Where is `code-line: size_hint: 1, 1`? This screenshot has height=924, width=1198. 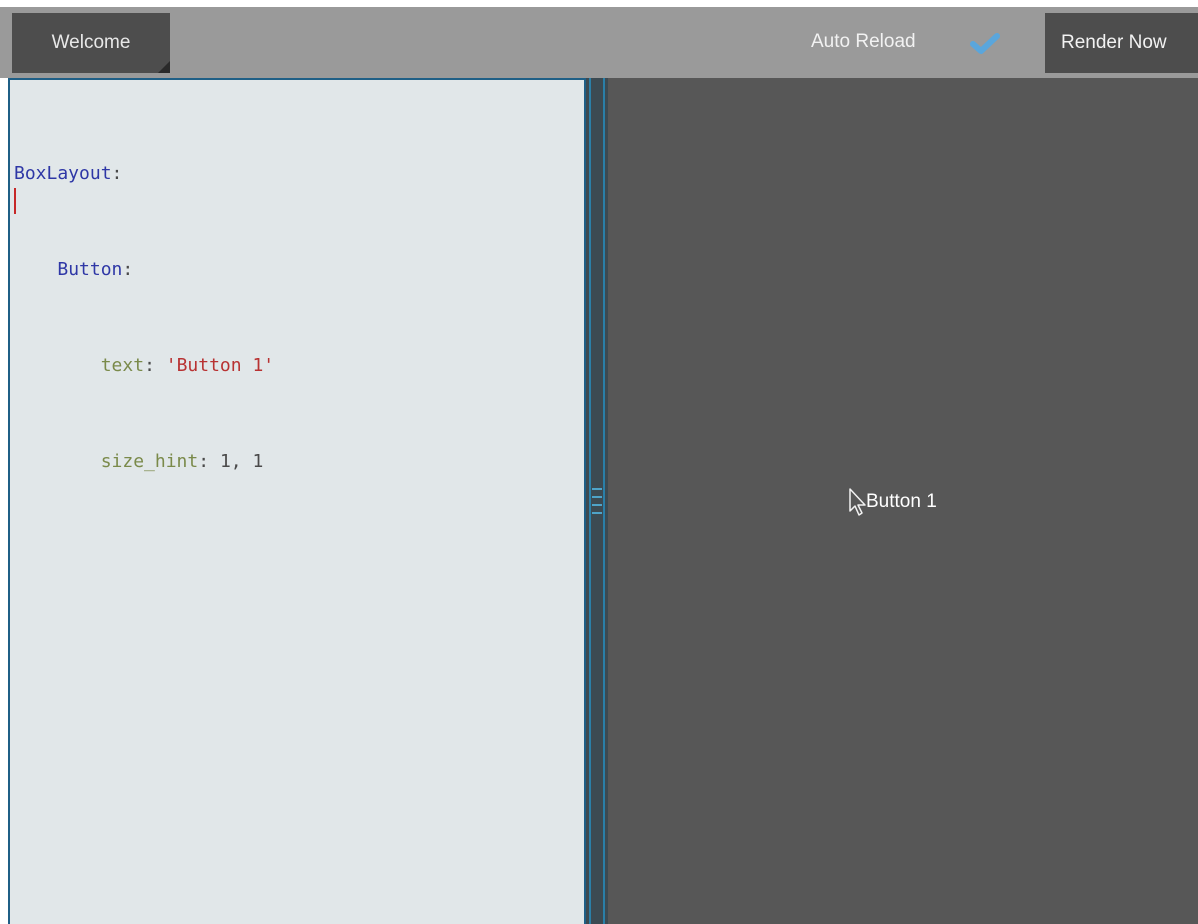 code-line: size_hint: 1, 1 is located at coordinates (144, 462).